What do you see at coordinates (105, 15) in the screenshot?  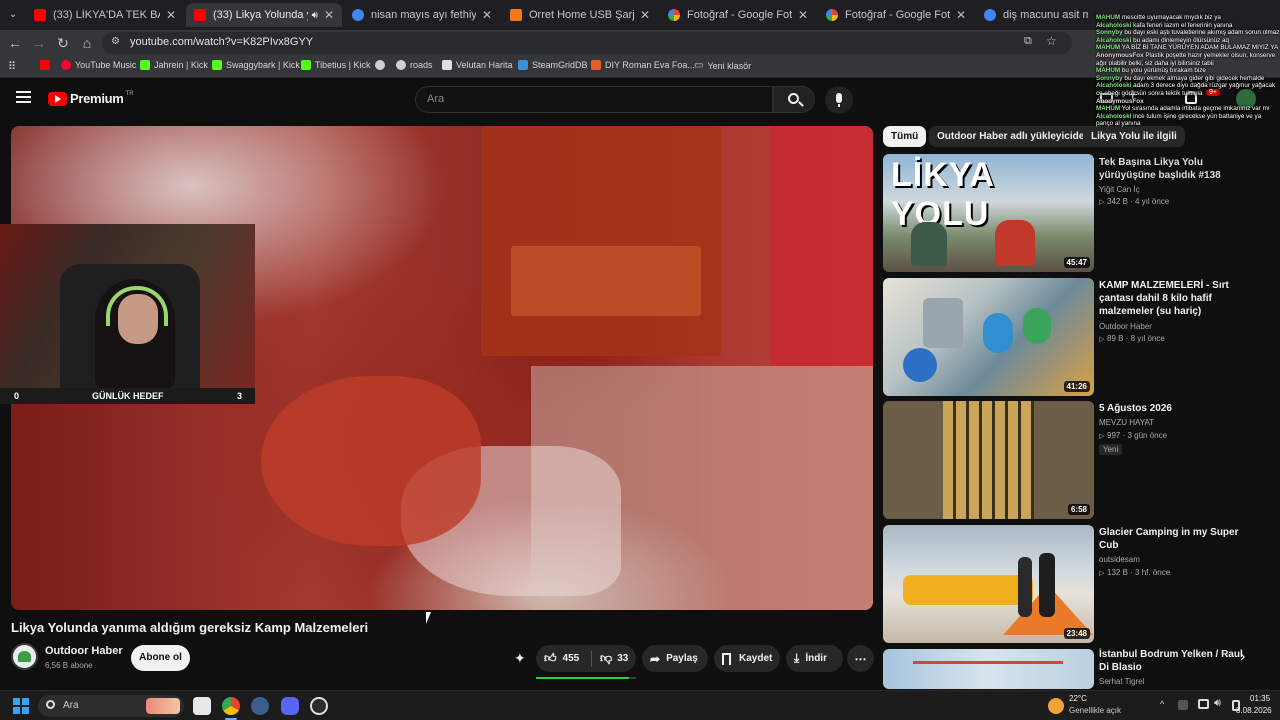 I see `browser-tab-1: (33) LİKYA'DA TEK BAŞINA PAR ✕` at bounding box center [105, 15].